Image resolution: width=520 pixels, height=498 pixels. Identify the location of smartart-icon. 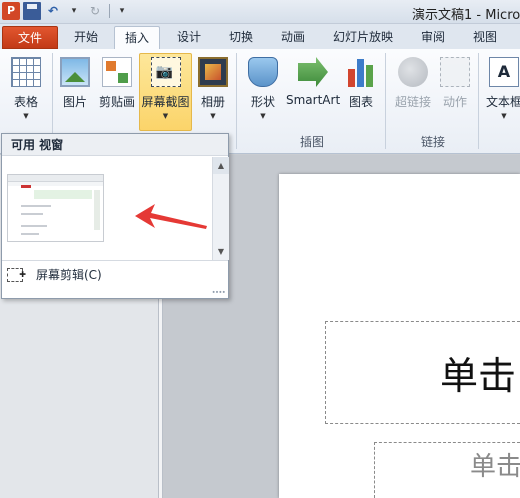
(313, 72).